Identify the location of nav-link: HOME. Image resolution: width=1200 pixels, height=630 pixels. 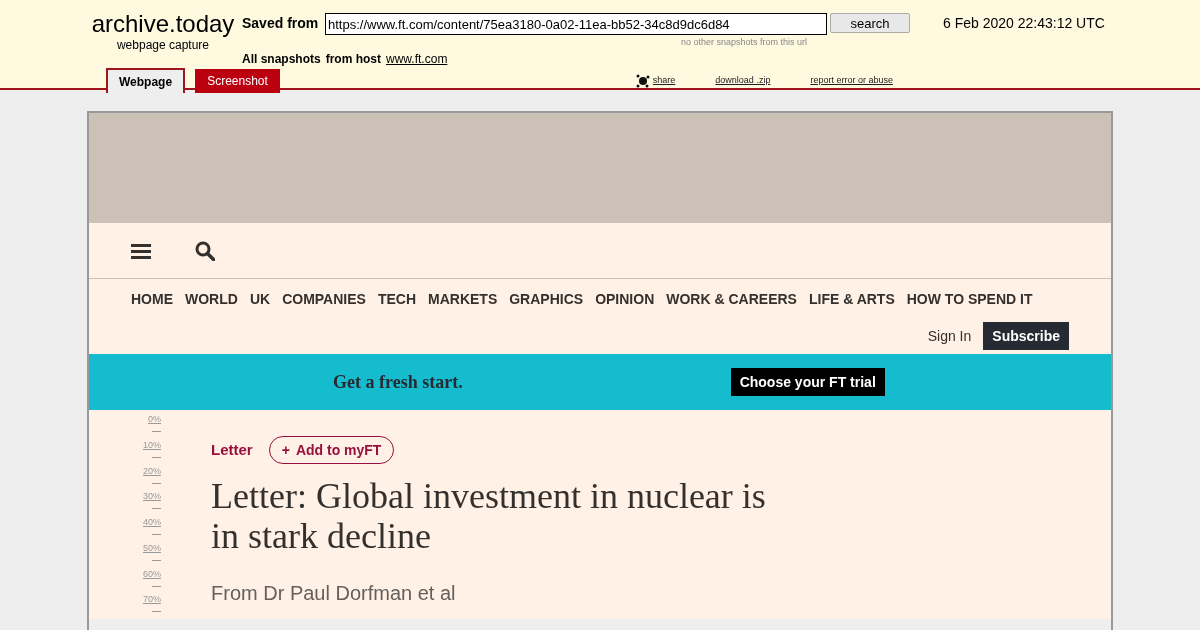
(152, 299).